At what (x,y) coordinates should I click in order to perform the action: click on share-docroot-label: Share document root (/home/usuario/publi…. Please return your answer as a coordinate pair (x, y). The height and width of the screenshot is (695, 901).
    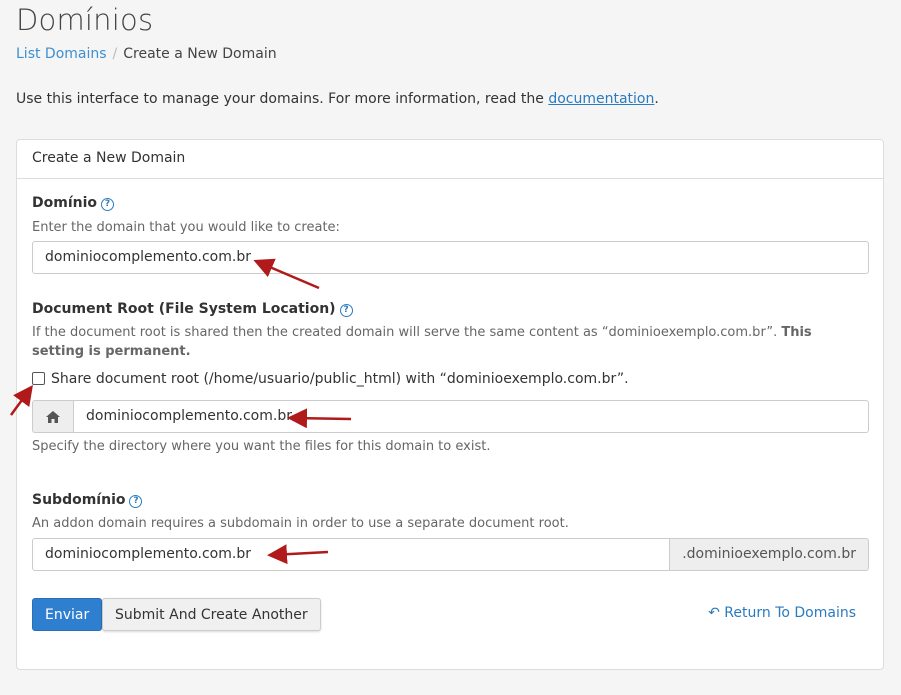
    Looking at the image, I should click on (340, 379).